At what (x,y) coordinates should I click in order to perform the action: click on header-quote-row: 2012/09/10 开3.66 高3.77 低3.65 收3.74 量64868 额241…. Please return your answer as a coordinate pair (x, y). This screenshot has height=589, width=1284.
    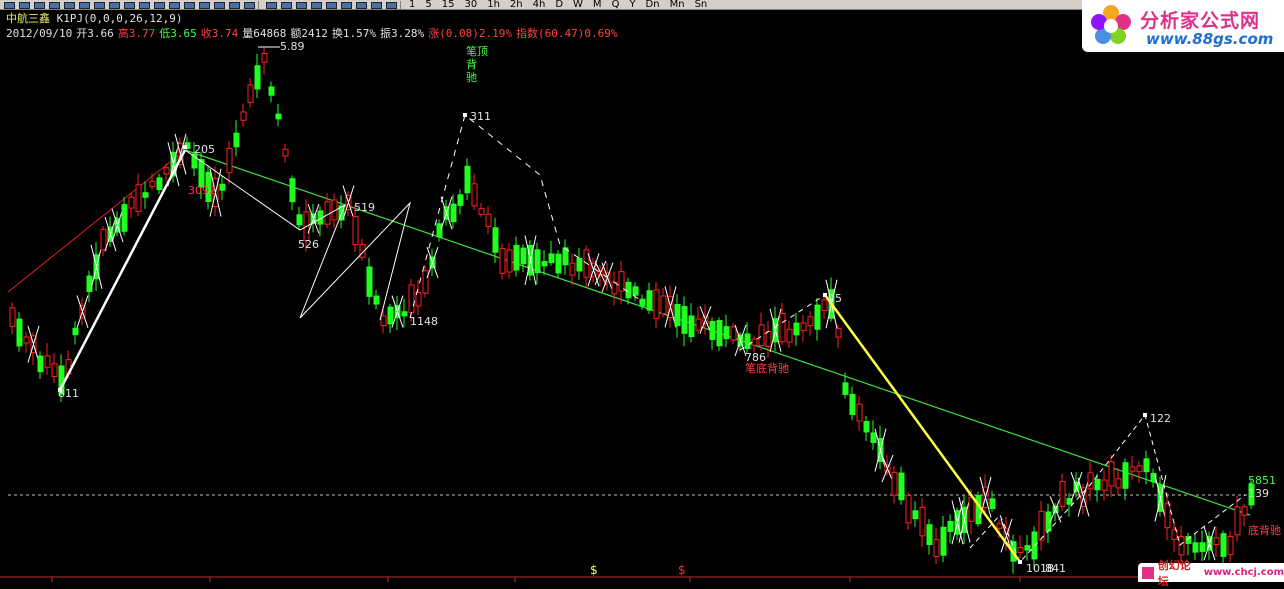
    Looking at the image, I should click on (313, 33).